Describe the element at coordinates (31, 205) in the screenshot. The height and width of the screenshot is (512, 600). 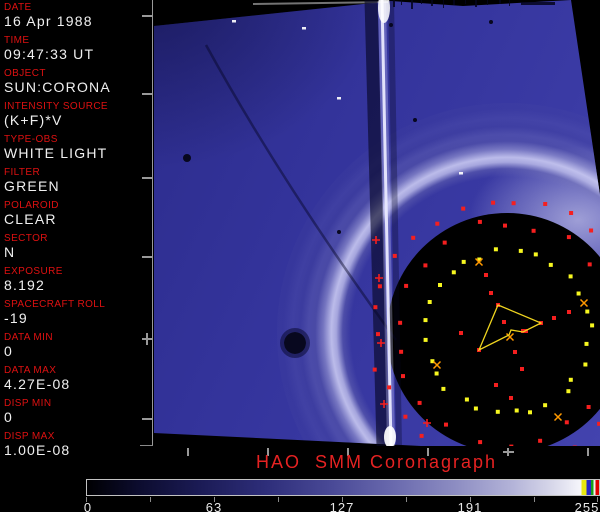
I see `metadata-label: POLAROID` at that location.